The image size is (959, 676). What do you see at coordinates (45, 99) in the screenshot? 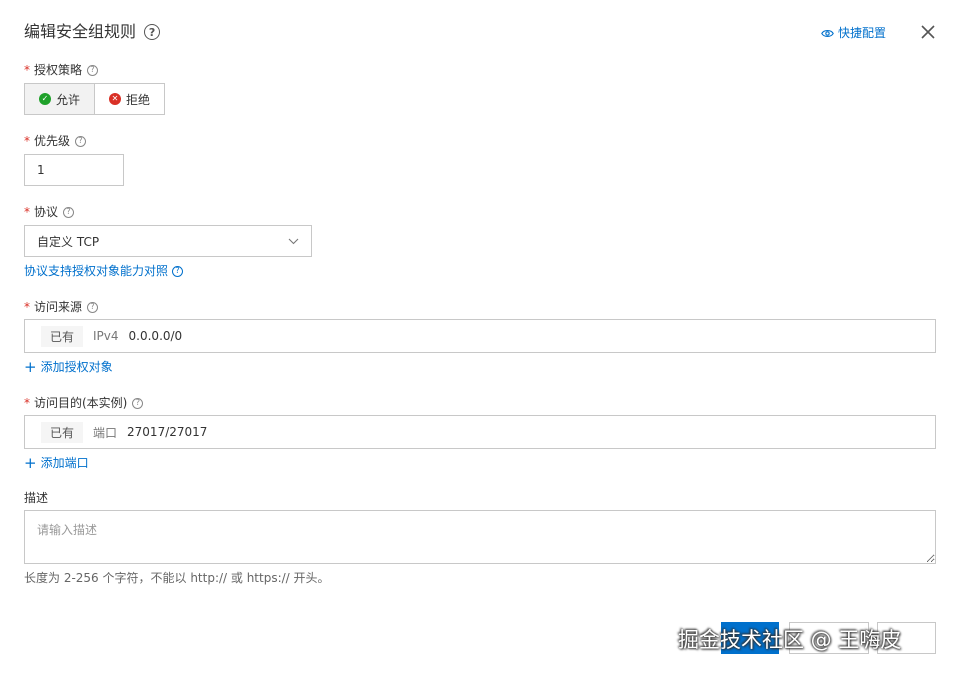
I see `check-circle-icon: ✓` at bounding box center [45, 99].